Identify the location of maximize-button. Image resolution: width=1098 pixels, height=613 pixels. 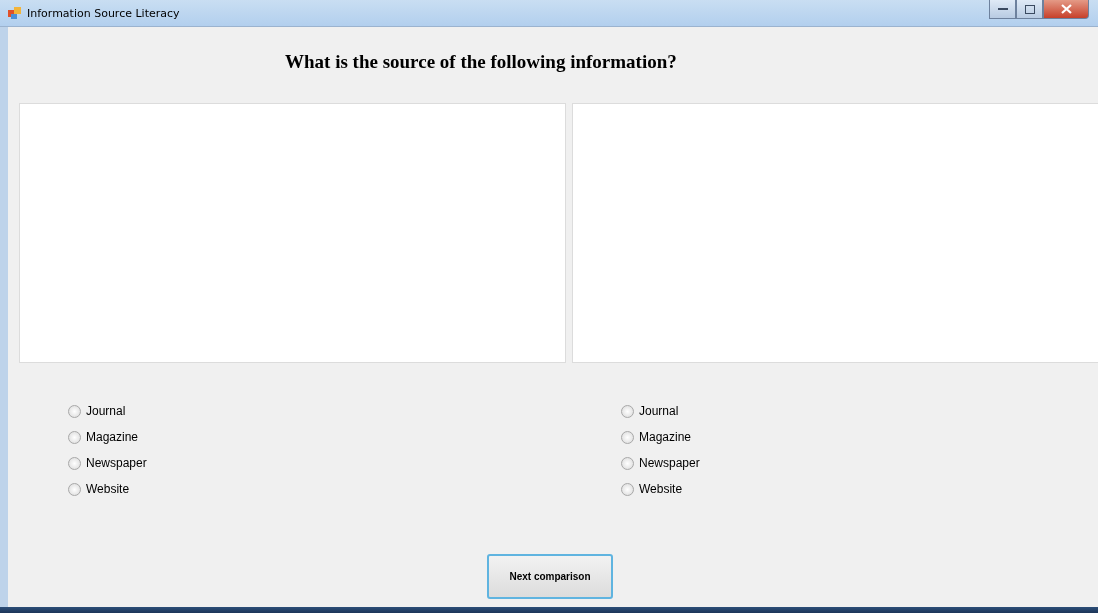
(1029, 9).